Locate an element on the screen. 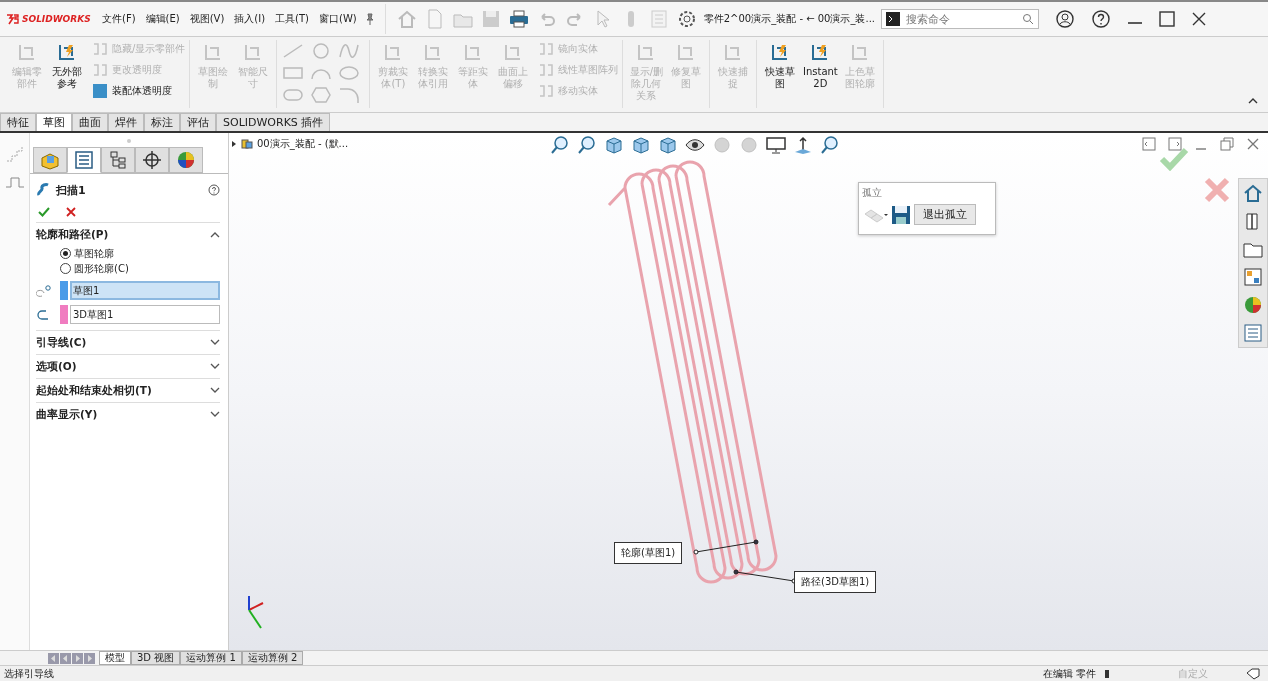 The image size is (1268, 681). home-icon is located at coordinates (1253, 193).